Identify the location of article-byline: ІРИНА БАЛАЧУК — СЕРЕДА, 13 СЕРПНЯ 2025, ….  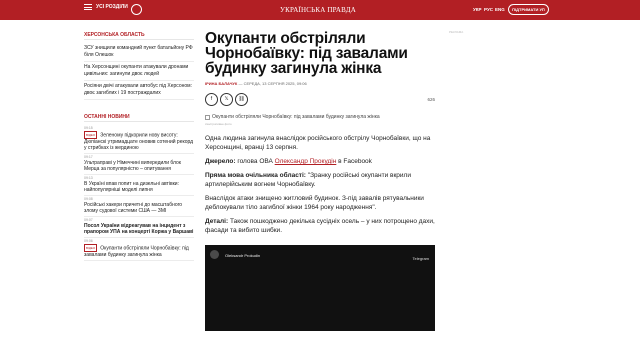
(320, 83).